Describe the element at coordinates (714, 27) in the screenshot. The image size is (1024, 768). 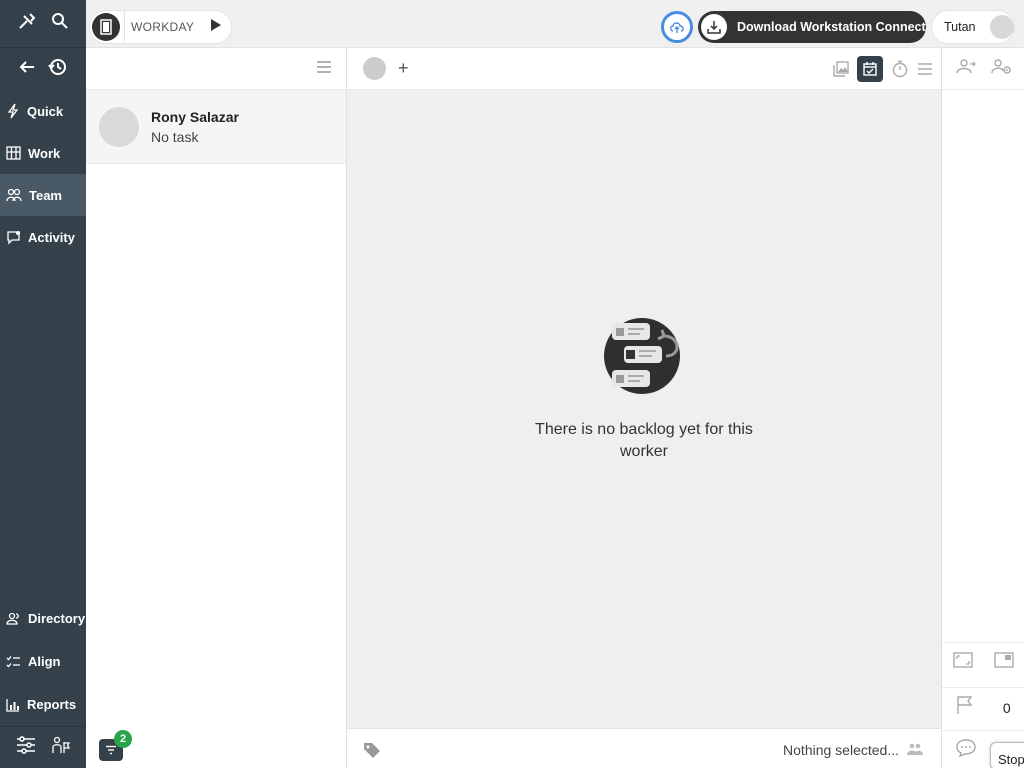
I see `download-icon` at that location.